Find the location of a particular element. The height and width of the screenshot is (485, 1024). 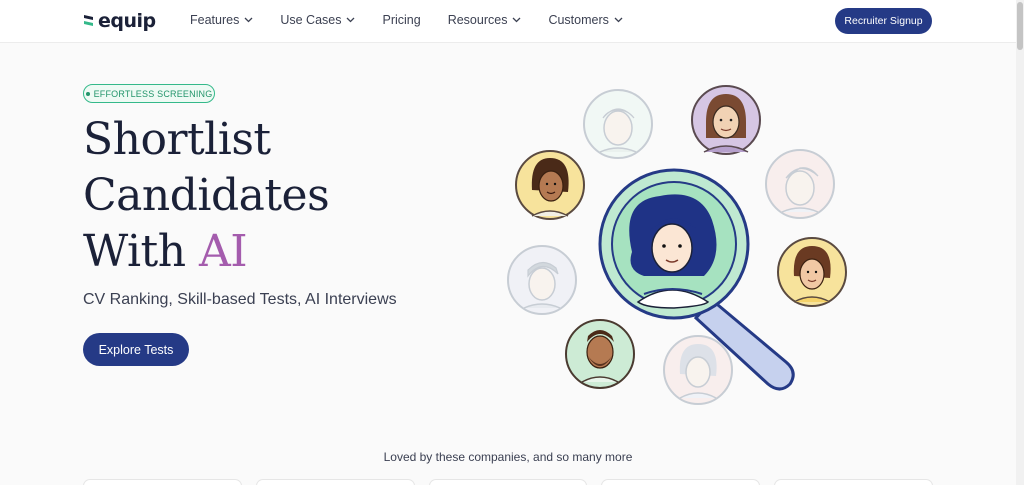

hero-title: Shortlist Candidates With AI is located at coordinates (273, 196).